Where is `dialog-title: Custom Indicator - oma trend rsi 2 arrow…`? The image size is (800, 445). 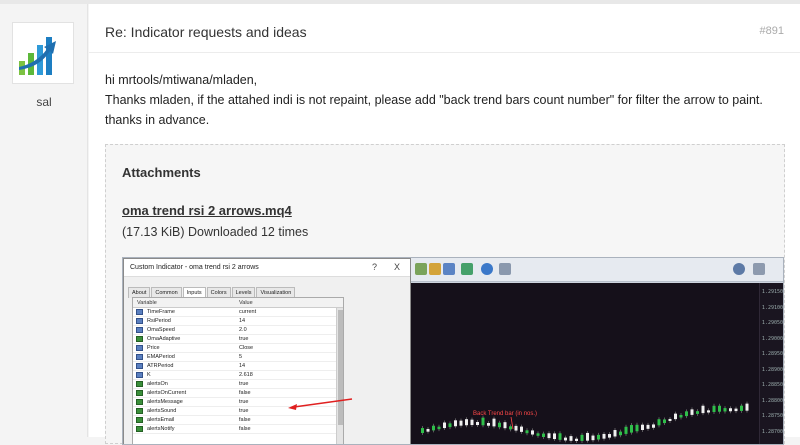 dialog-title: Custom Indicator - oma trend rsi 2 arrow… is located at coordinates (267, 268).